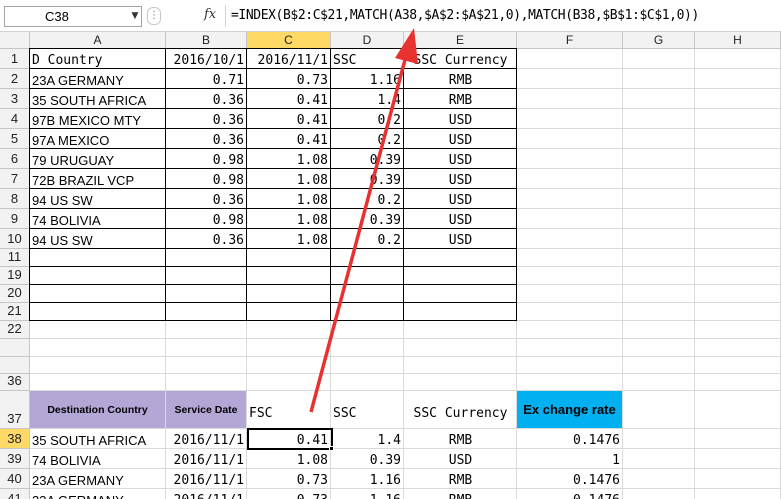  What do you see at coordinates (659, 40) in the screenshot?
I see `column-header-g: G` at bounding box center [659, 40].